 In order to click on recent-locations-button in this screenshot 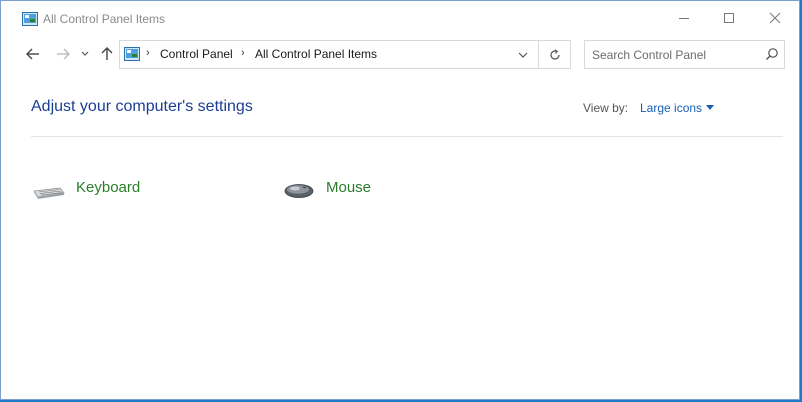, I will do `click(85, 54)`.